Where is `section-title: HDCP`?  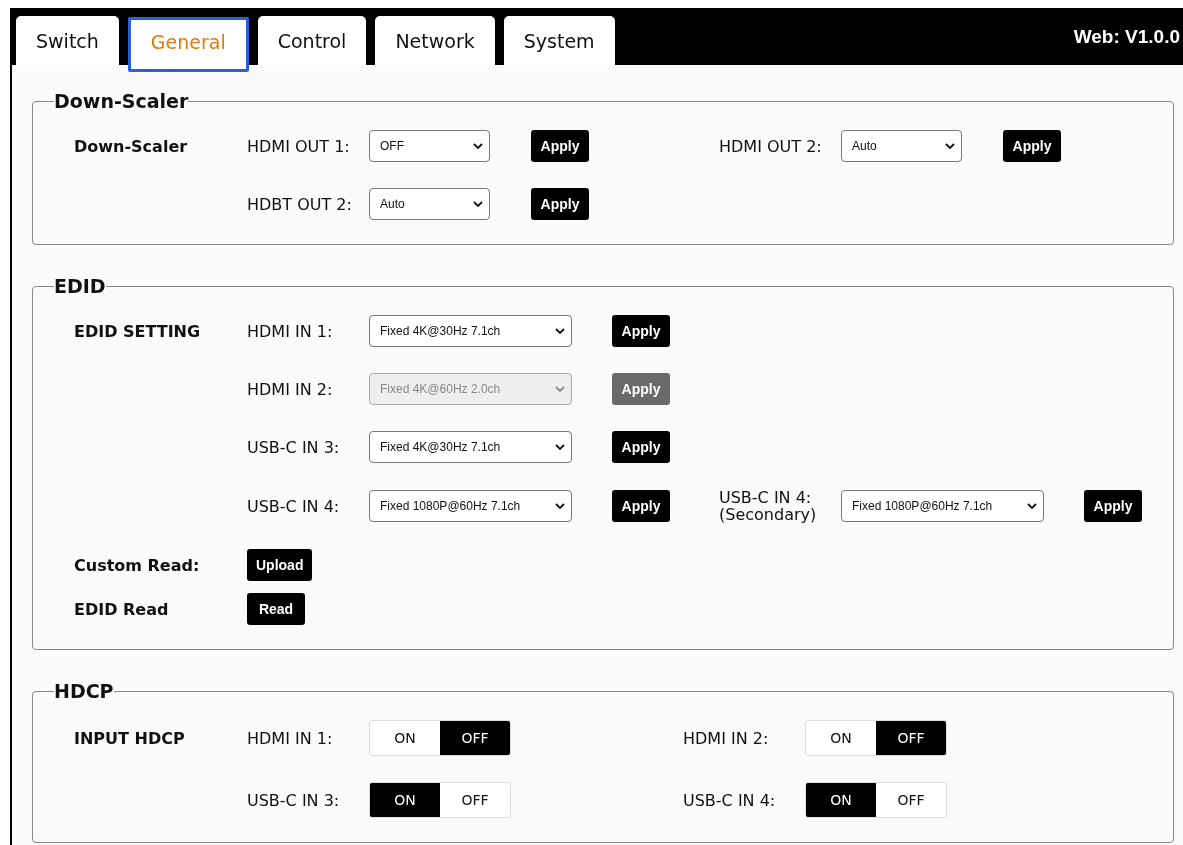
section-title: HDCP is located at coordinates (84, 691).